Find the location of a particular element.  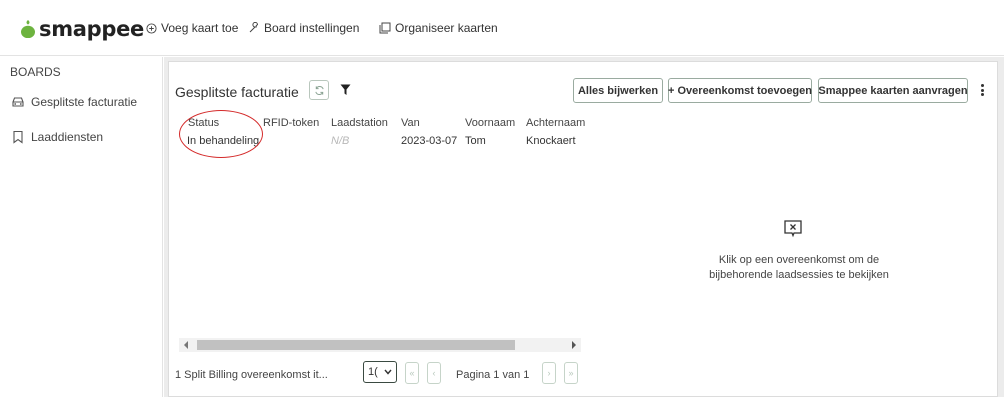

first-page-button: « is located at coordinates (412, 373).